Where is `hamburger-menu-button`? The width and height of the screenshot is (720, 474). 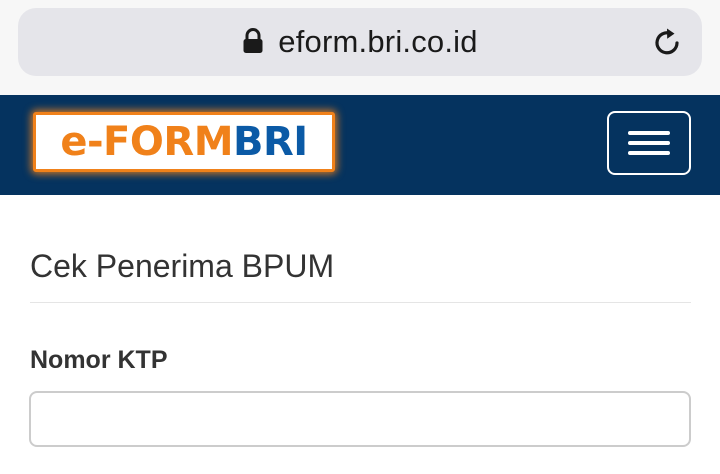
hamburger-menu-button is located at coordinates (649, 143).